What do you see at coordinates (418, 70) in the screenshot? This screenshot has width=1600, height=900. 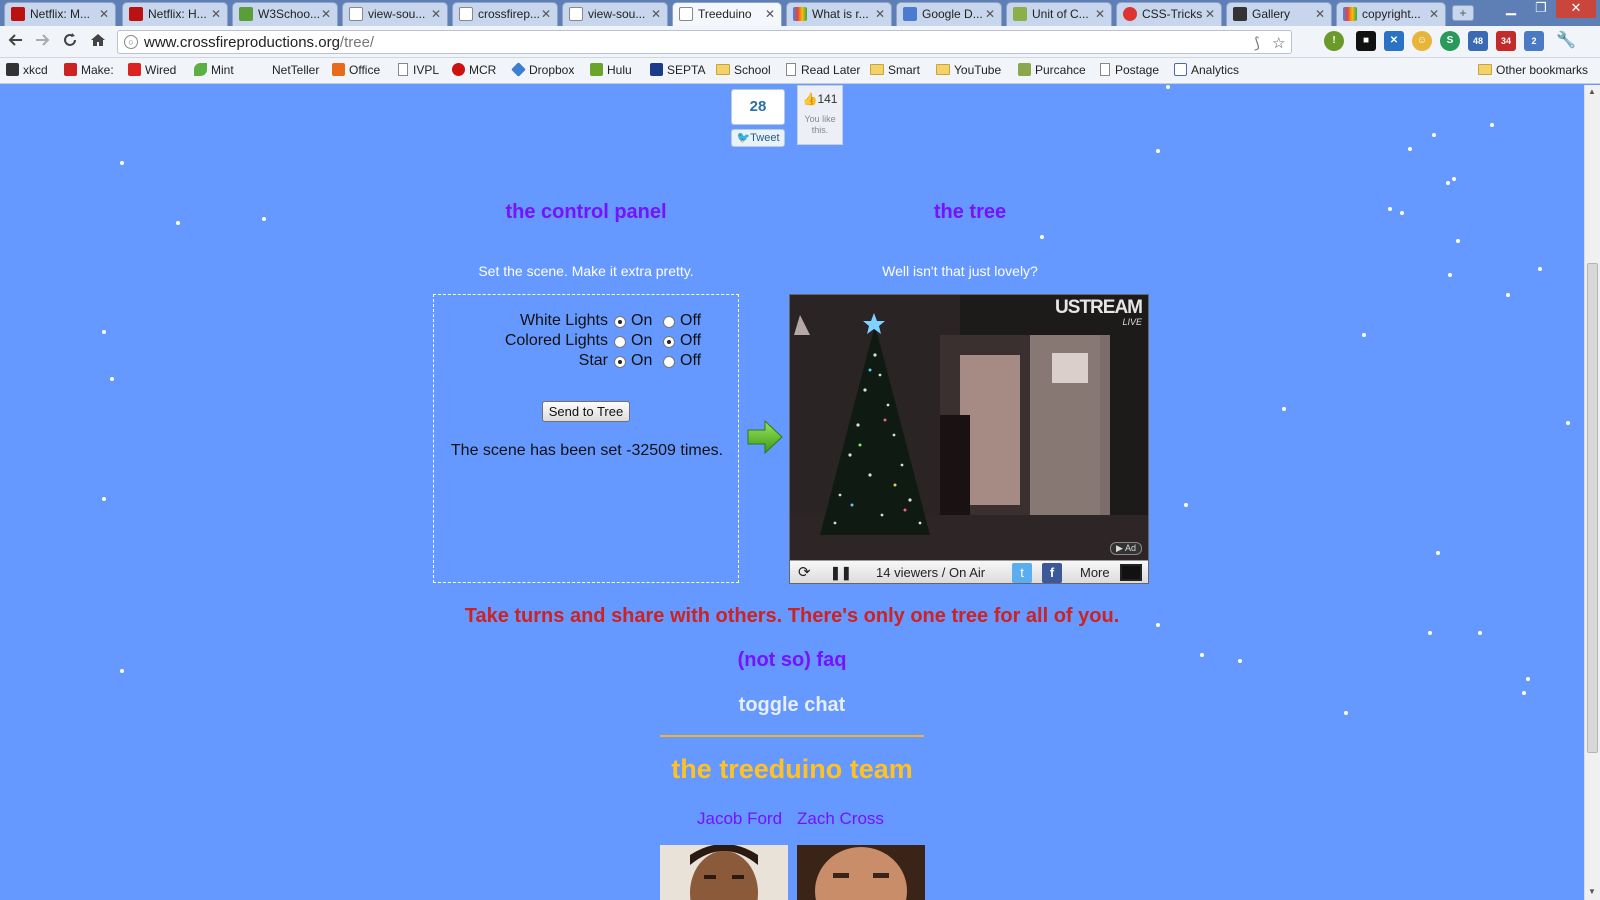 I see `bookmark-ivpl: IVPL` at bounding box center [418, 70].